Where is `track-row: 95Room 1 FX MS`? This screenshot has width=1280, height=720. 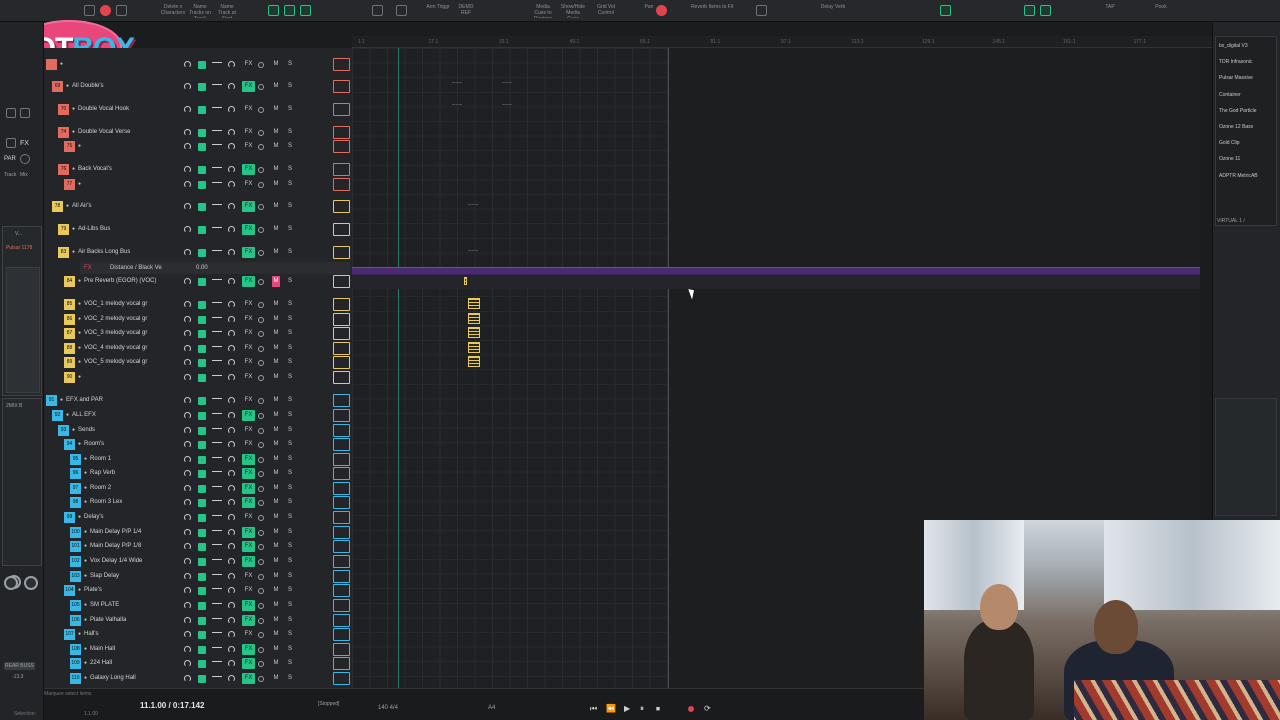 track-row: 95Room 1 FX MS is located at coordinates (198, 459).